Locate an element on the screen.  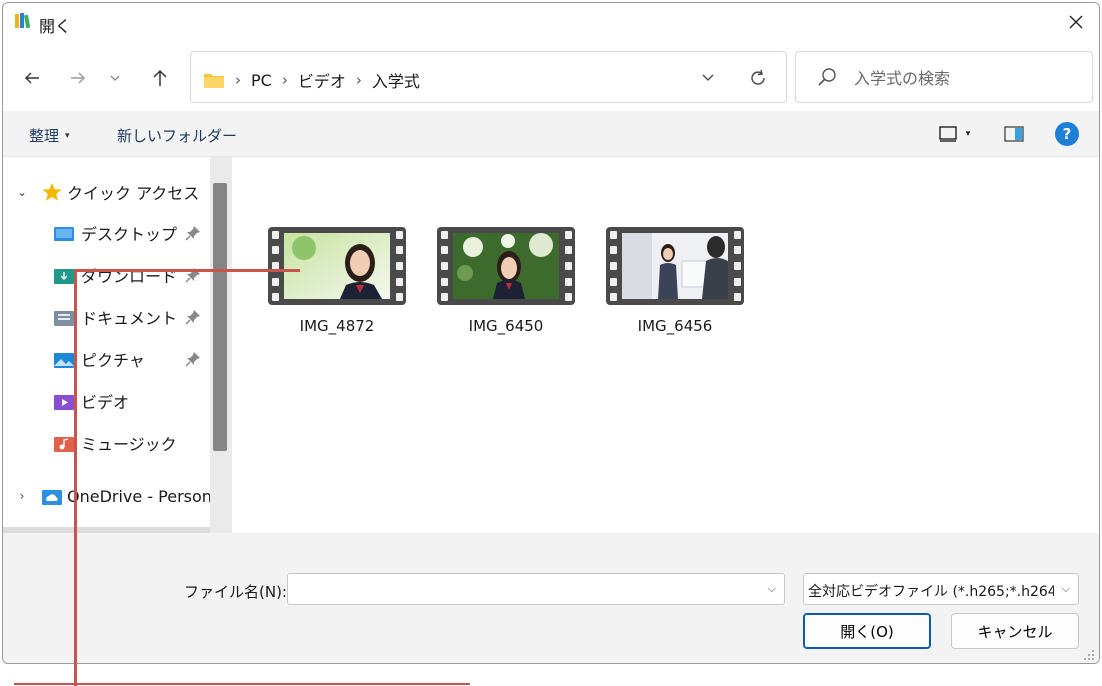
open-button: 開く(O) is located at coordinates (867, 631).